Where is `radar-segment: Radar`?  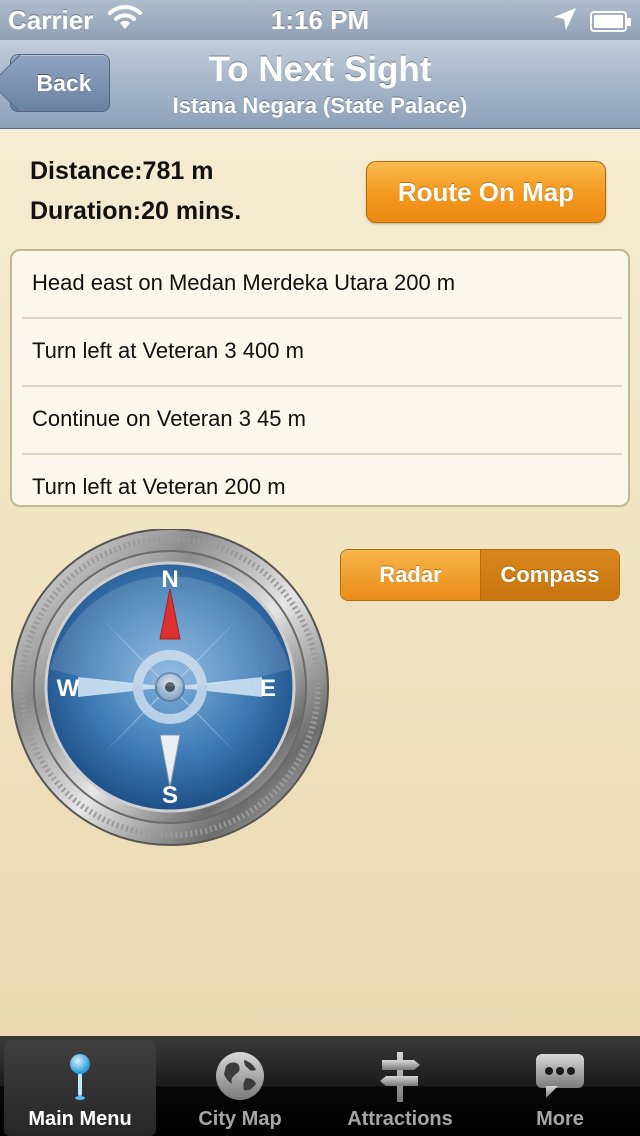
radar-segment: Radar is located at coordinates (411, 575).